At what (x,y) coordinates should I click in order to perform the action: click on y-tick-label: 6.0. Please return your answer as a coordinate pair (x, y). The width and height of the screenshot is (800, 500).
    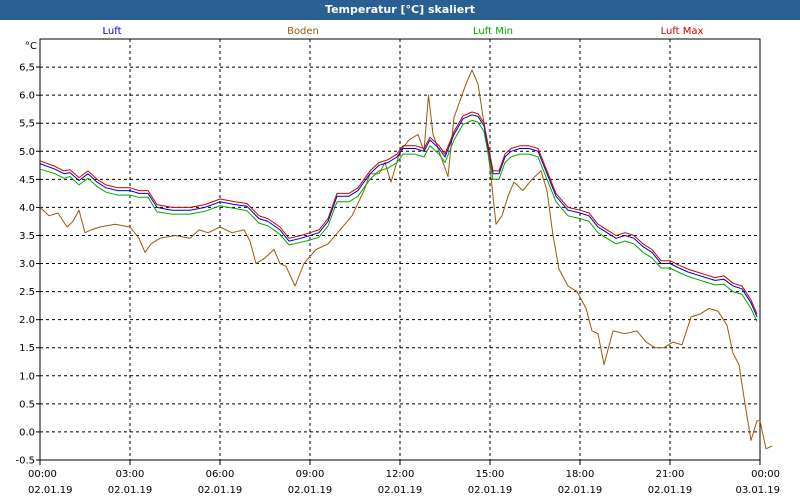
    Looking at the image, I should click on (27, 96).